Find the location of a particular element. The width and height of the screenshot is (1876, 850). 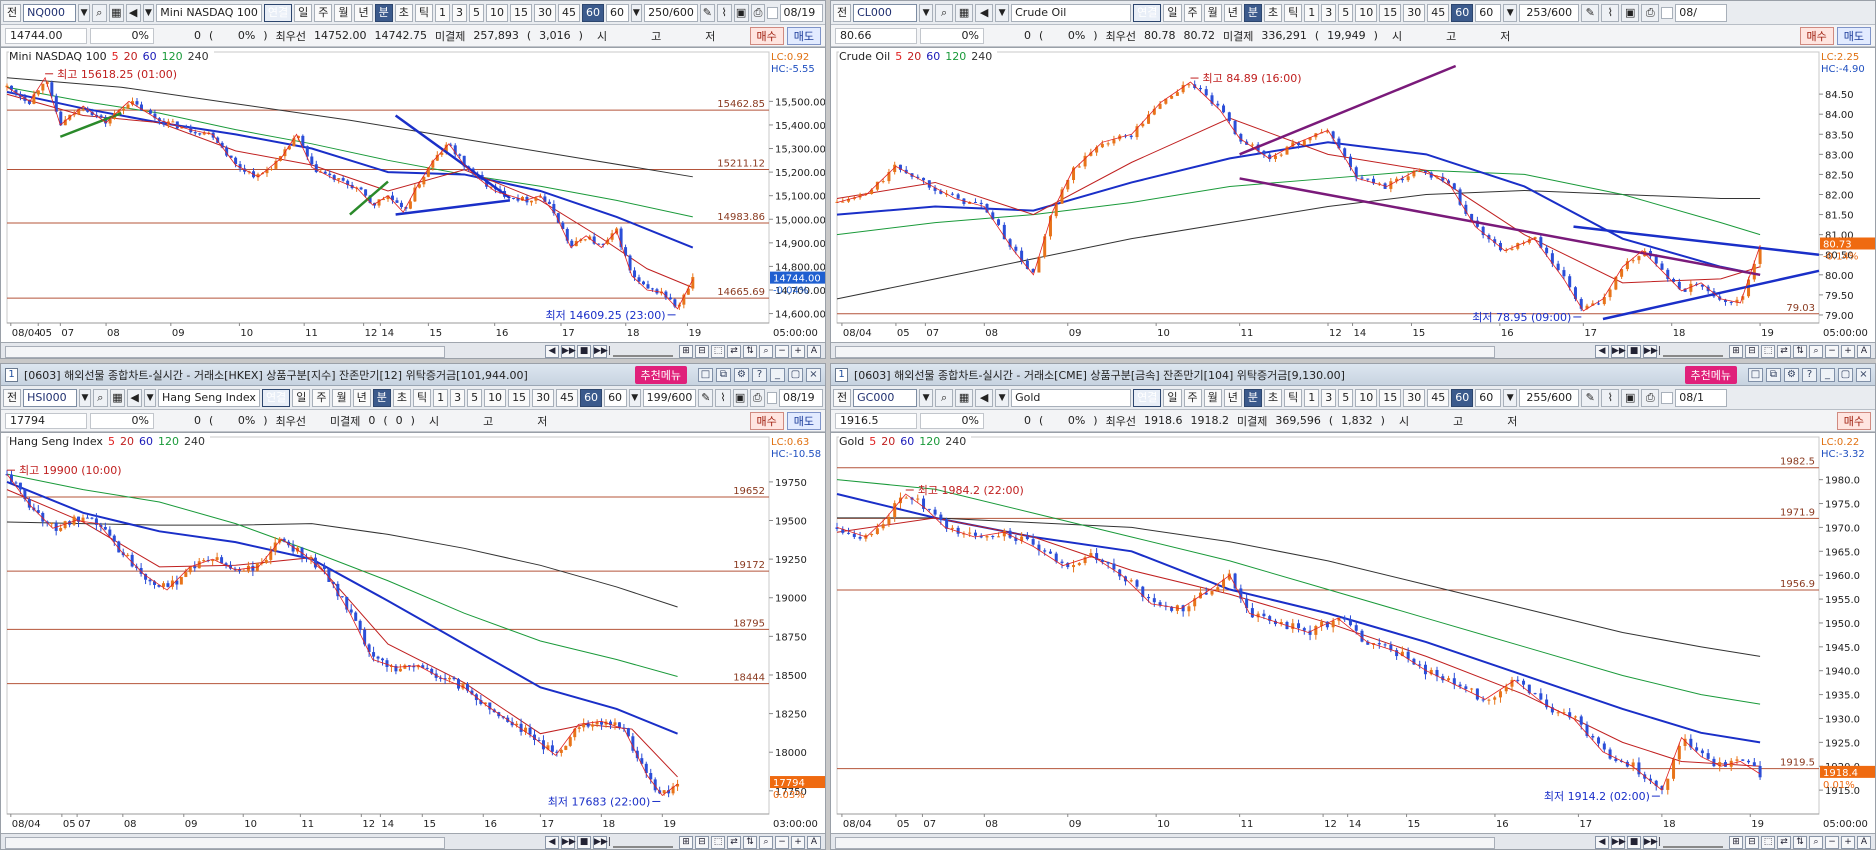

scroll-end-button: ▶▶| is located at coordinates (1652, 842).